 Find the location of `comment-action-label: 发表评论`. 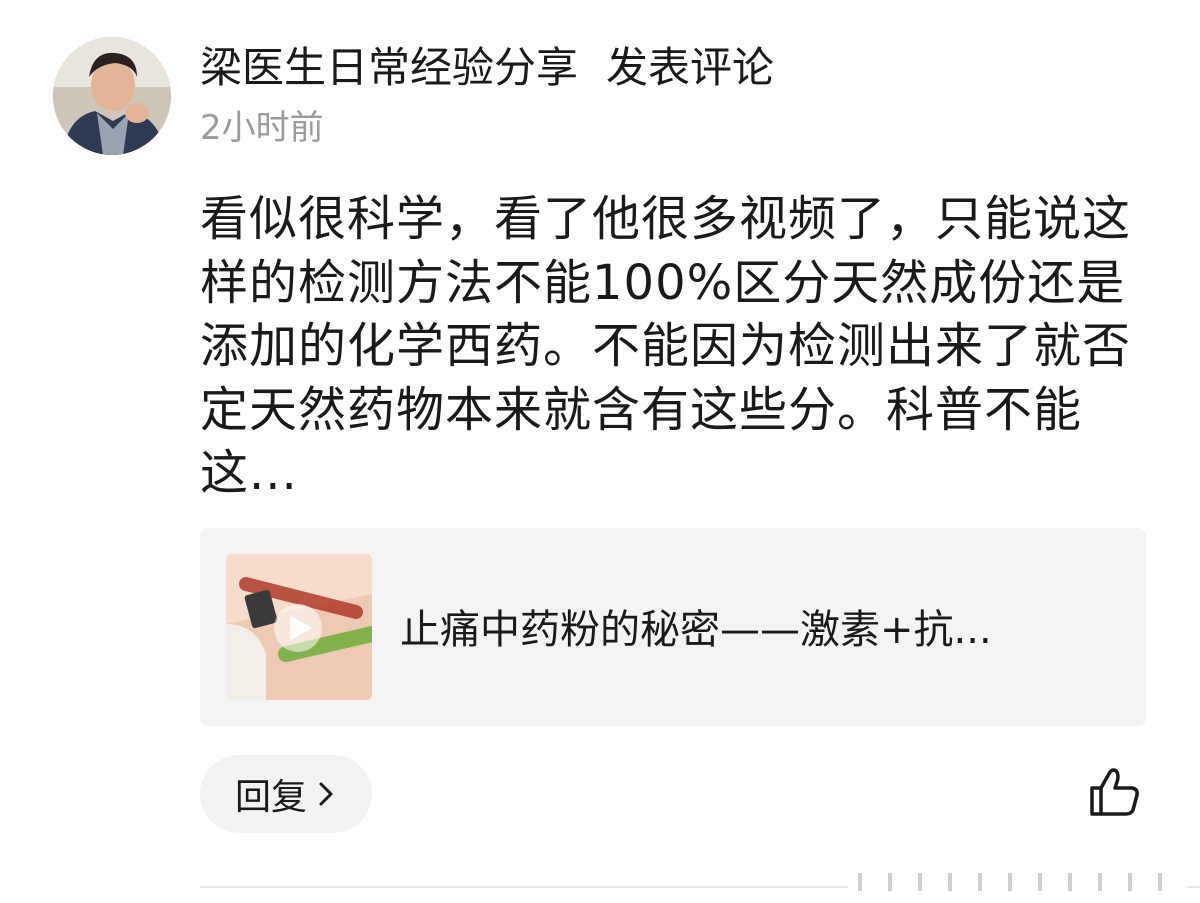

comment-action-label: 发表评论 is located at coordinates (690, 67).